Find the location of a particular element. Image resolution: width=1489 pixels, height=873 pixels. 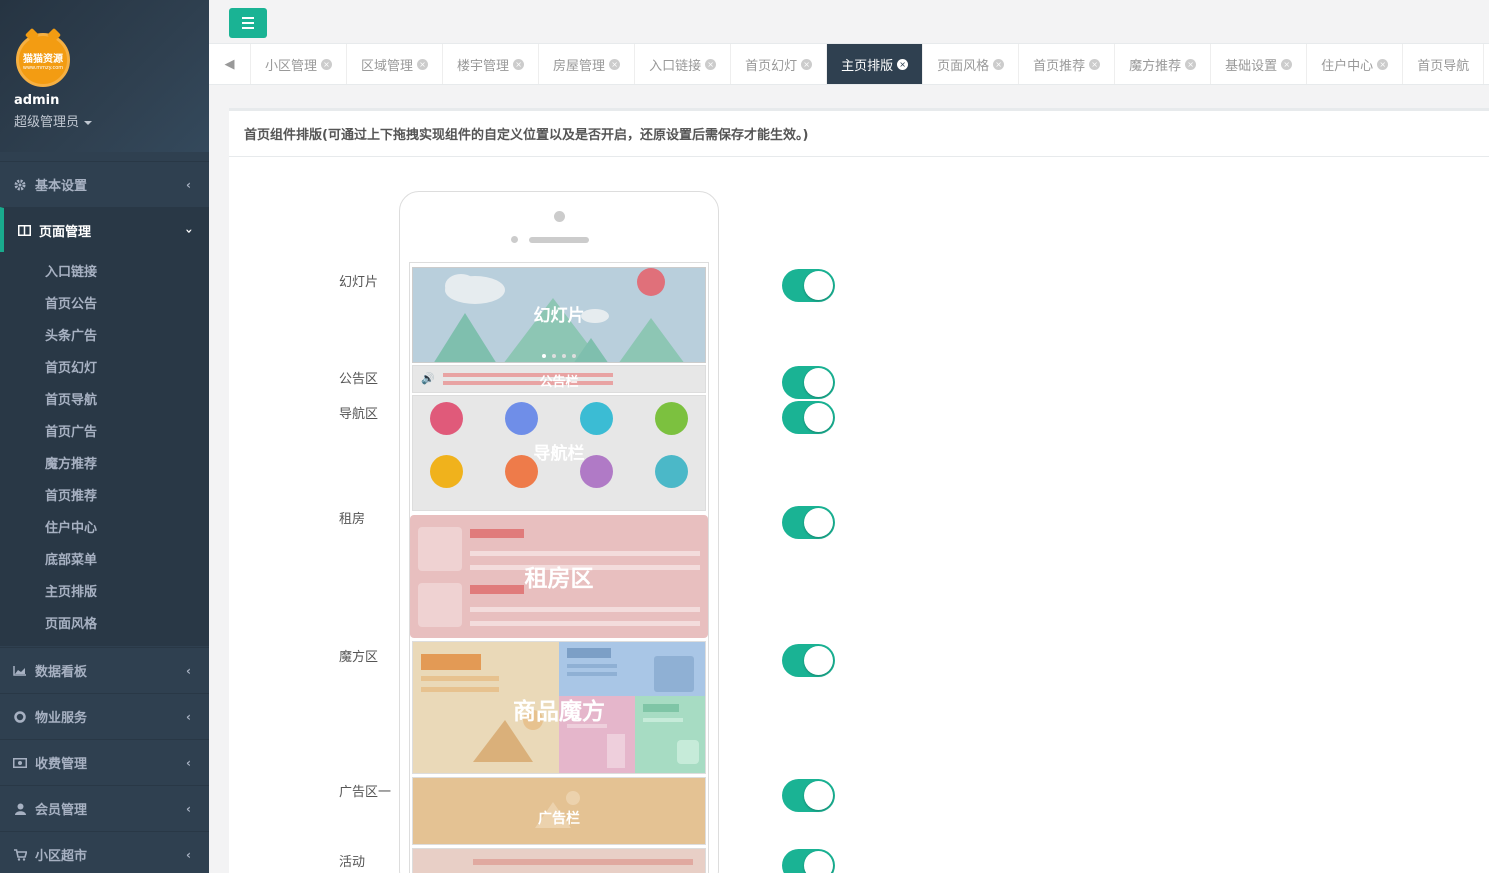

preview-cube-block: 商品魔方 is located at coordinates (559, 707).